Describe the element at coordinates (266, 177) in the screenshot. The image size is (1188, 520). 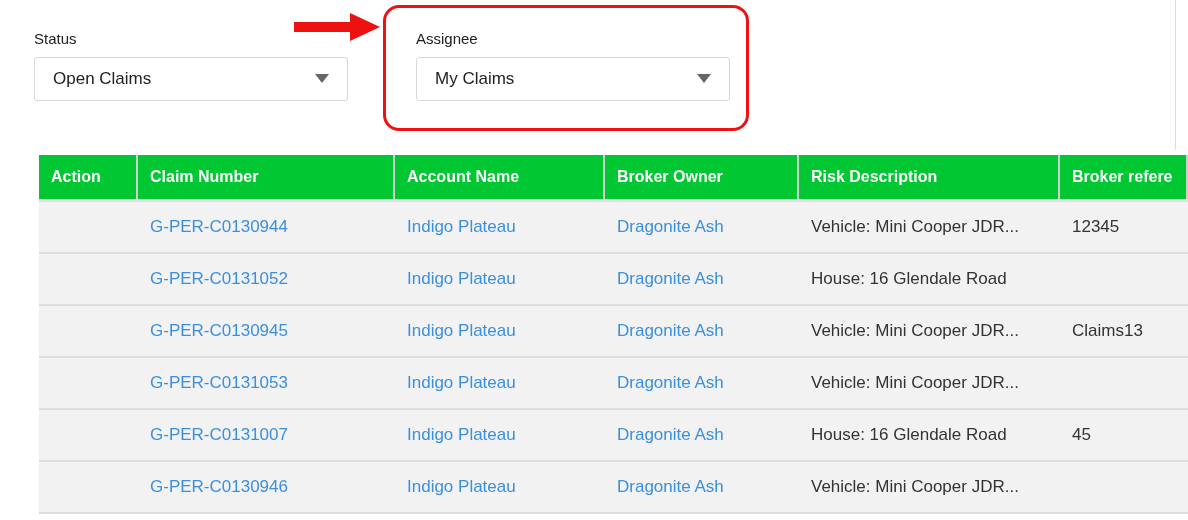
I see `column-header: Claim Number` at that location.